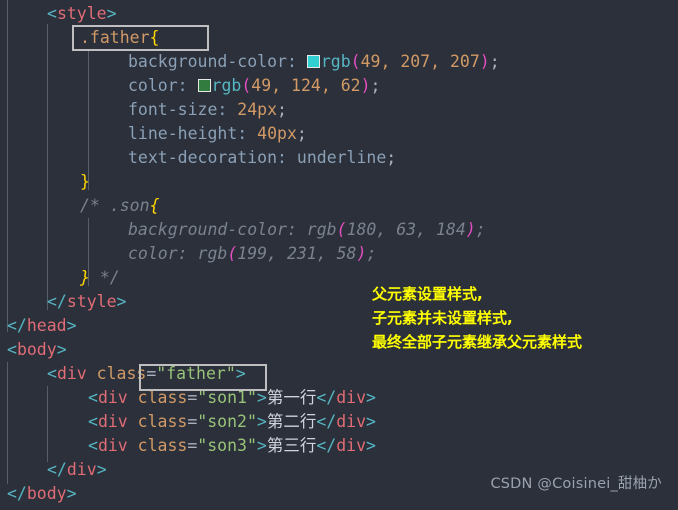 The height and width of the screenshot is (510, 678). I want to click on code-line-text-decoration: text-decoration: underline;, so click(339, 158).